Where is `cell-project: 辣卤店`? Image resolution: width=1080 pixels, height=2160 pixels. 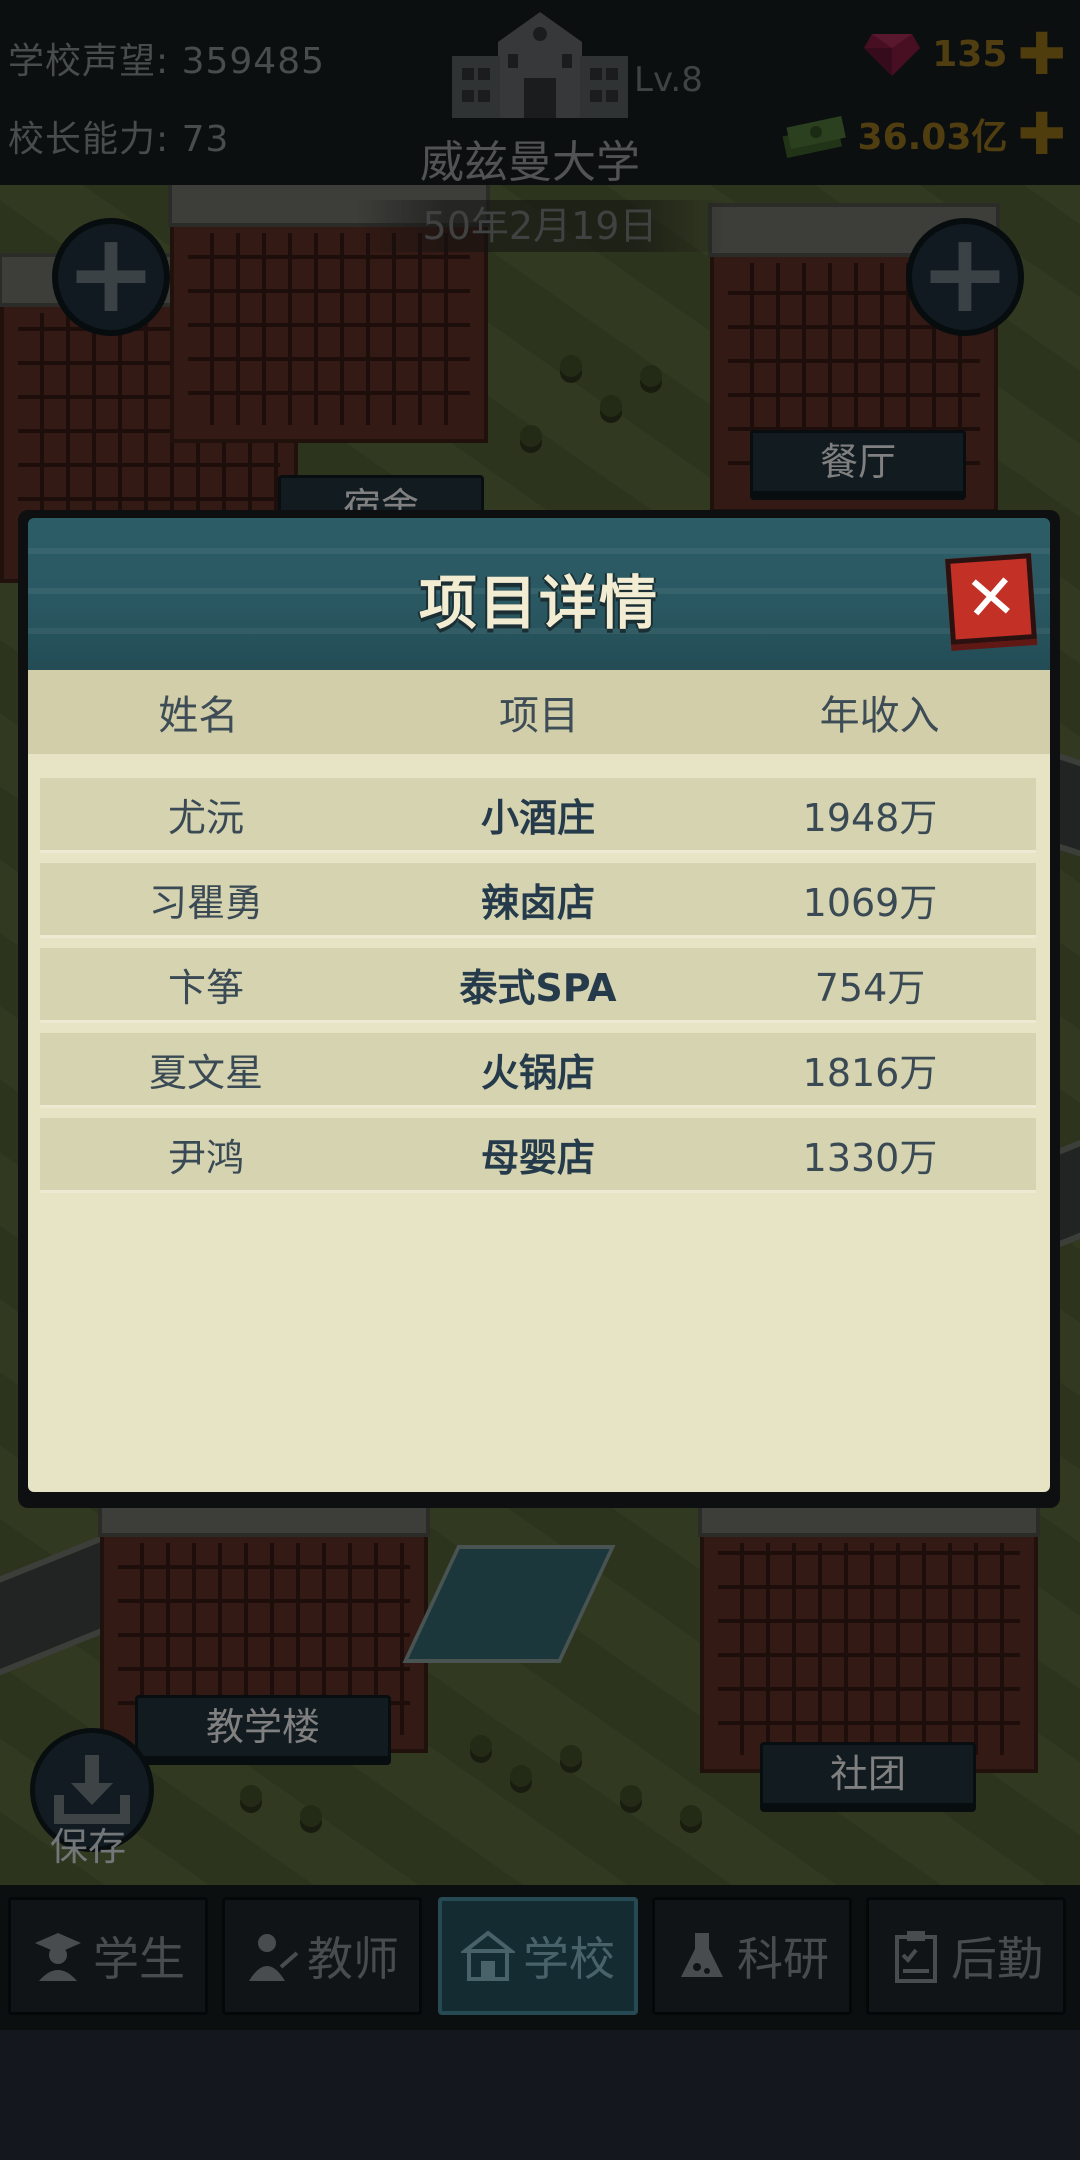 cell-project: 辣卤店 is located at coordinates (537, 902).